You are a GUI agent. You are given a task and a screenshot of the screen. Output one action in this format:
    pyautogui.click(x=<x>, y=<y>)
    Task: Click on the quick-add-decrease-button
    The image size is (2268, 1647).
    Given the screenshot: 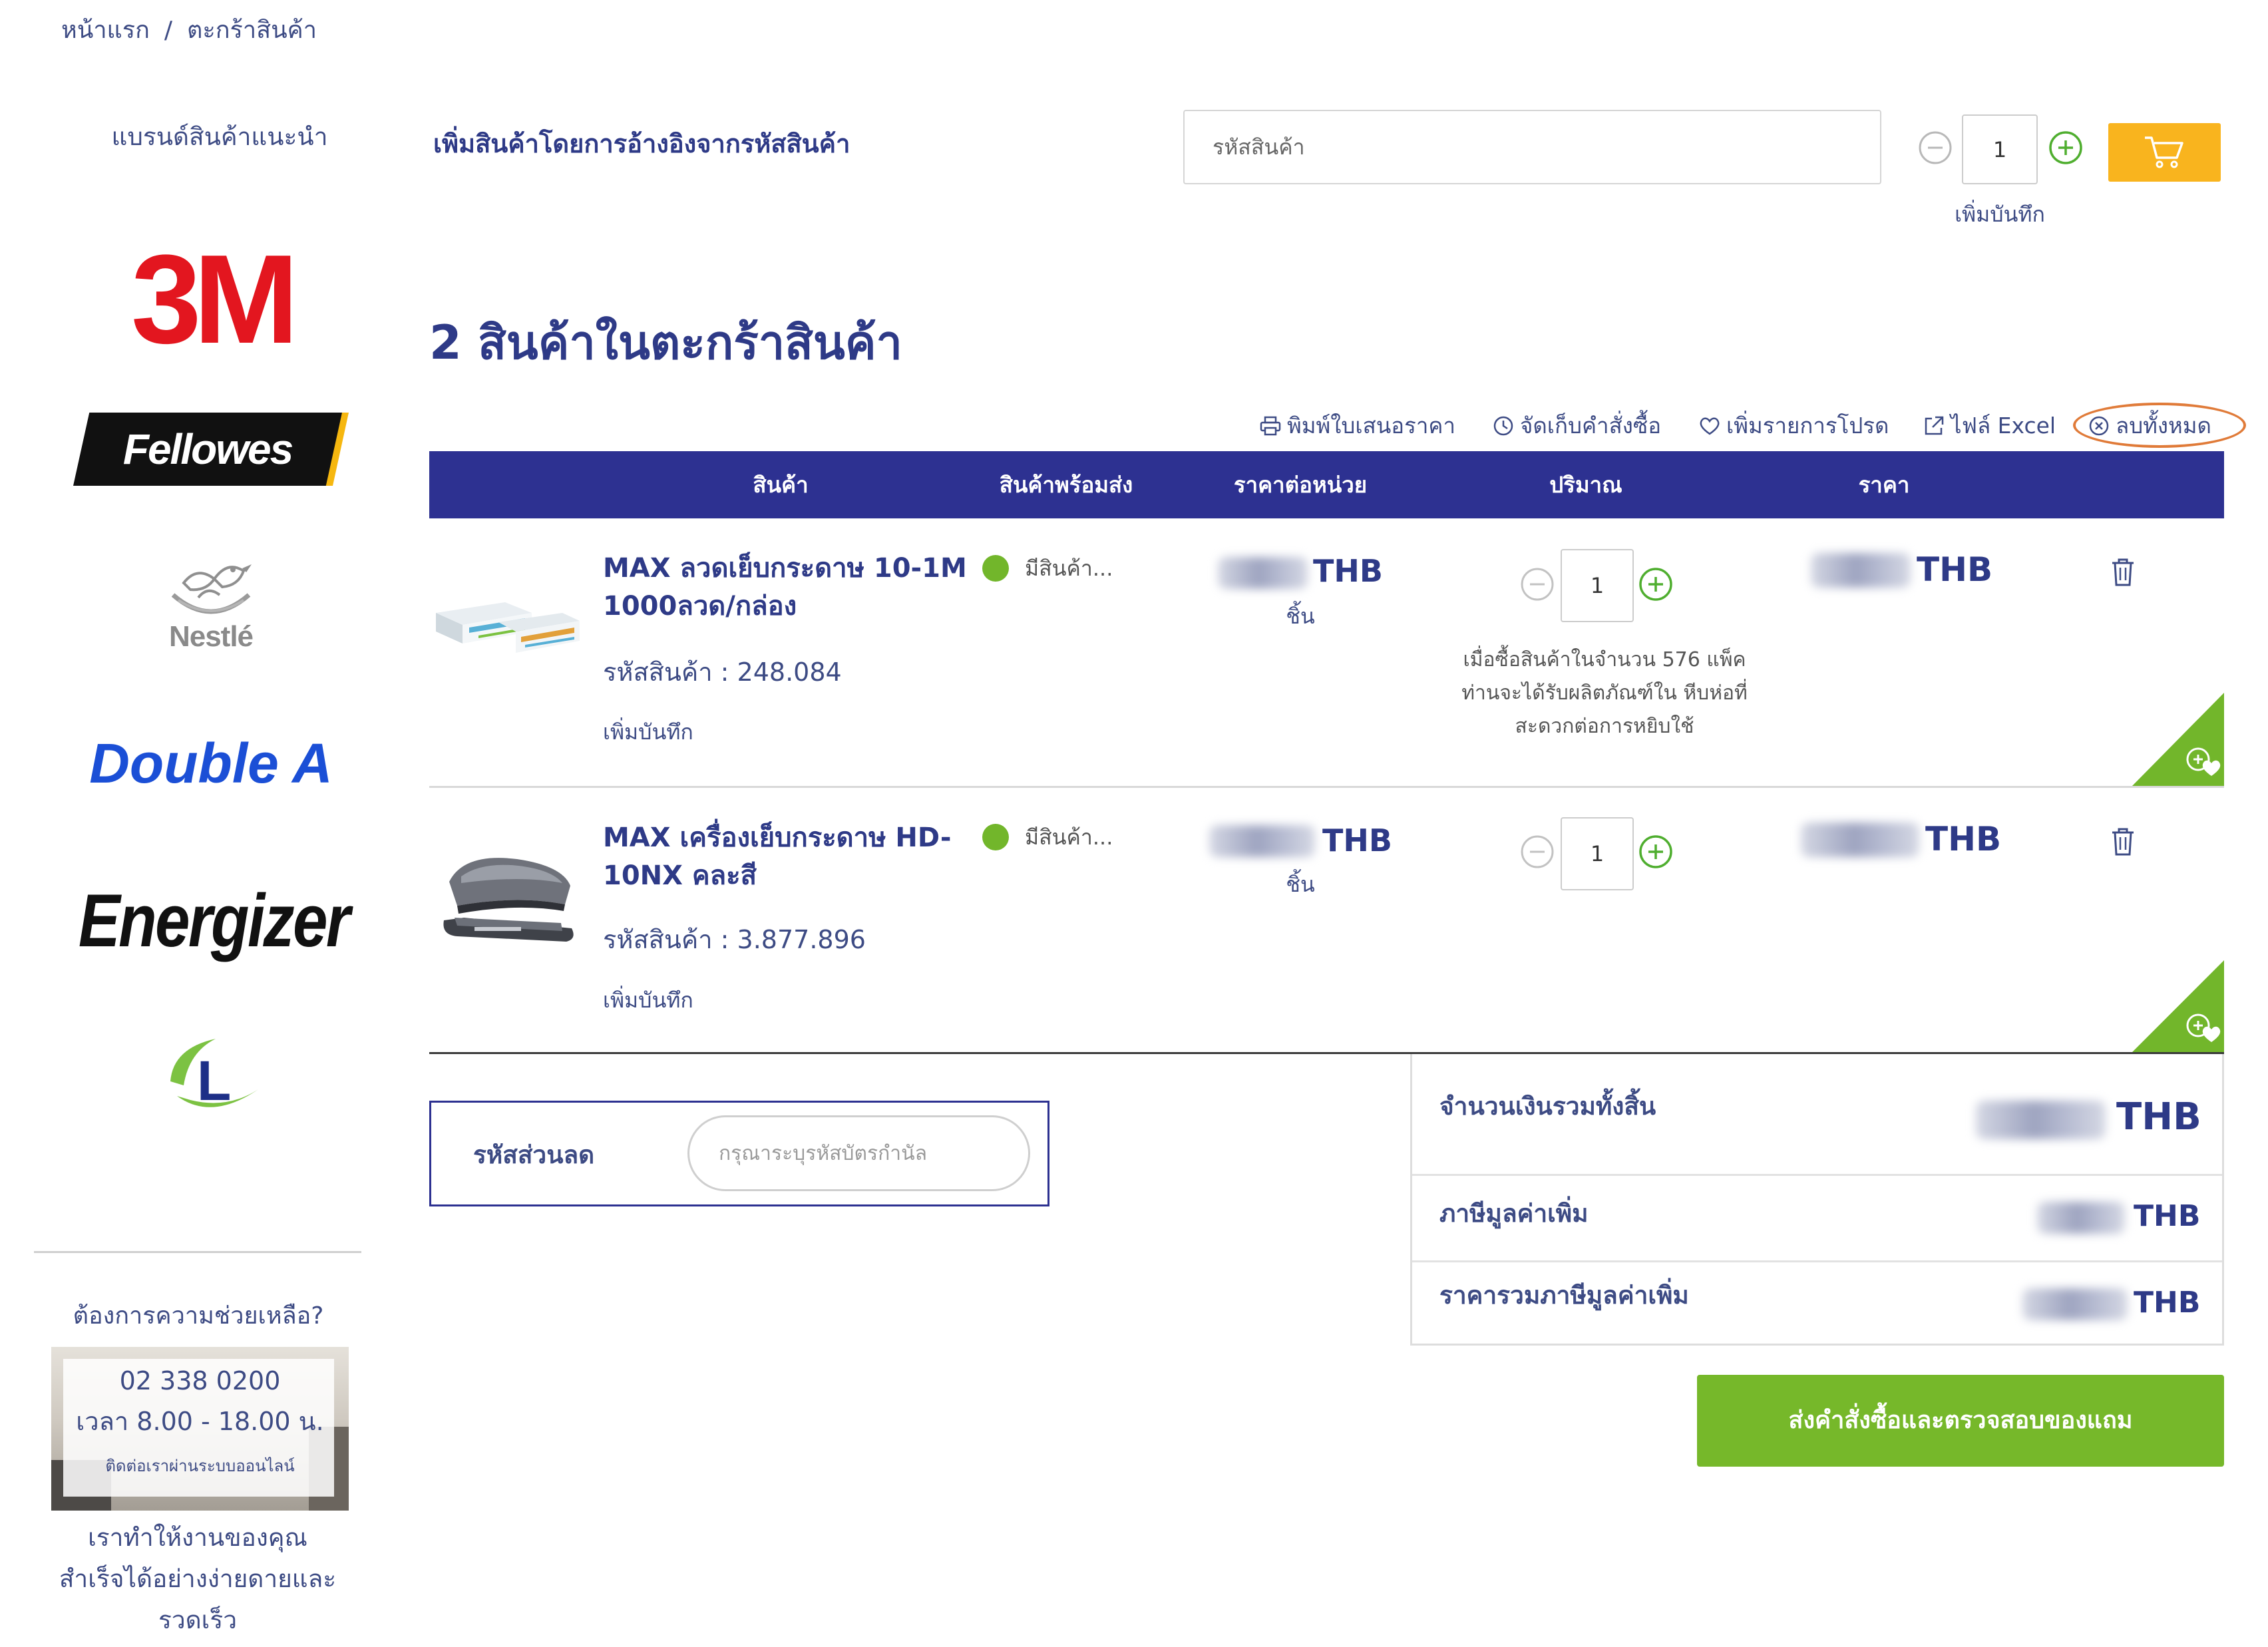 What is the action you would take?
    pyautogui.click(x=1935, y=147)
    